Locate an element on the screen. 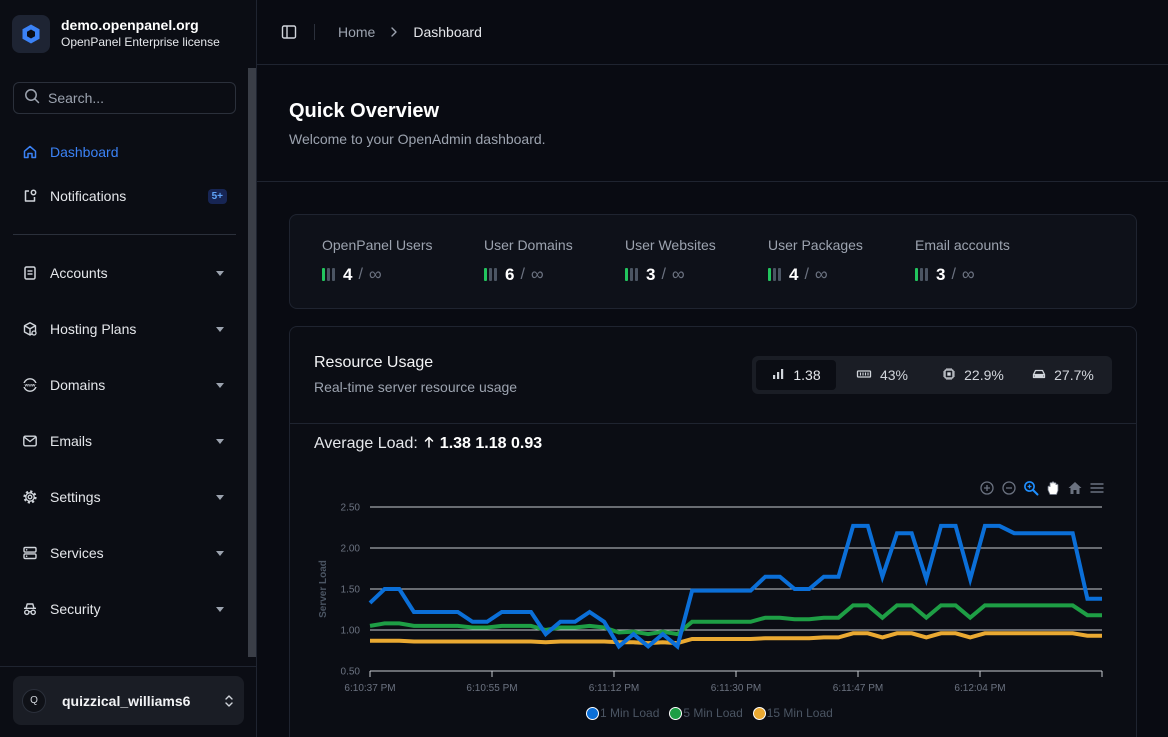  chevron-right-icon is located at coordinates (394, 32).